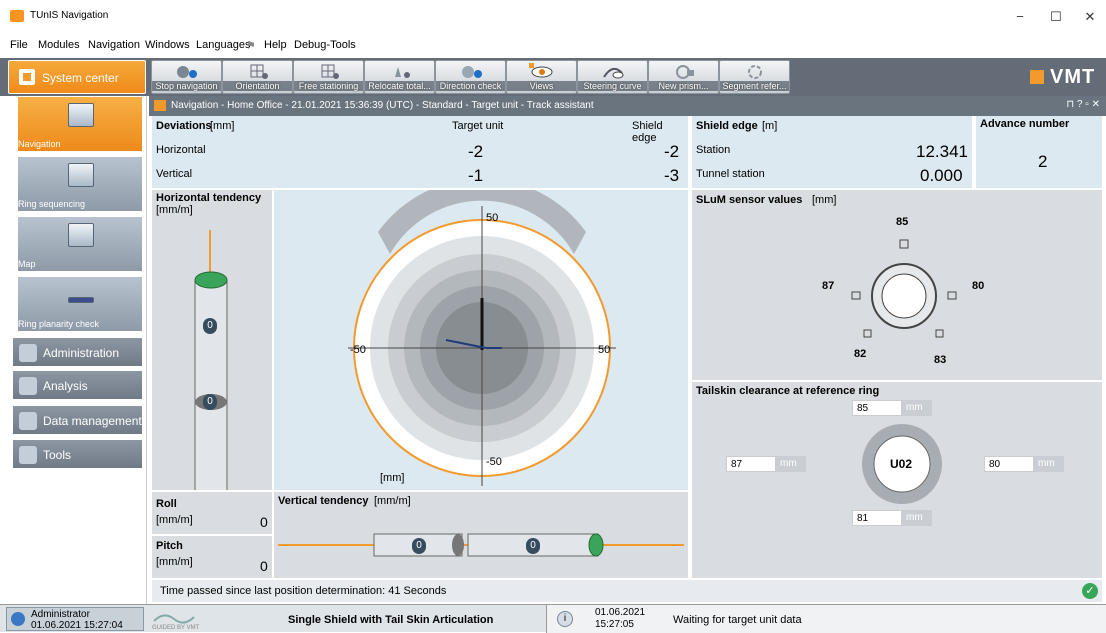 Image resolution: width=1106 pixels, height=633 pixels. Describe the element at coordinates (470, 86) in the screenshot. I see `direction-check-label: Direction check` at that location.